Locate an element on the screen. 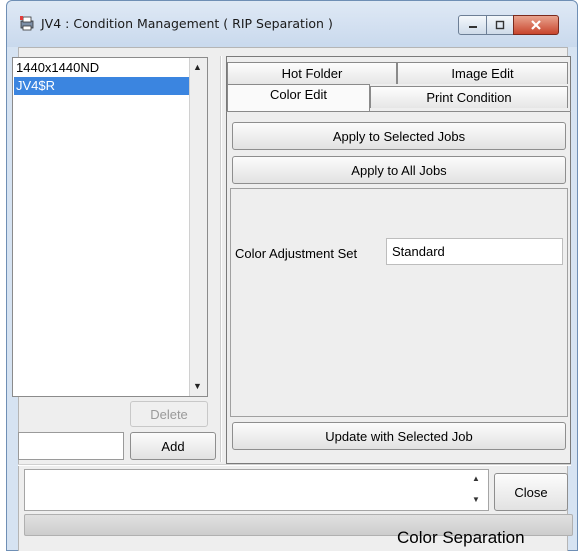  tab-image-edit: Image Edit is located at coordinates (482, 73).